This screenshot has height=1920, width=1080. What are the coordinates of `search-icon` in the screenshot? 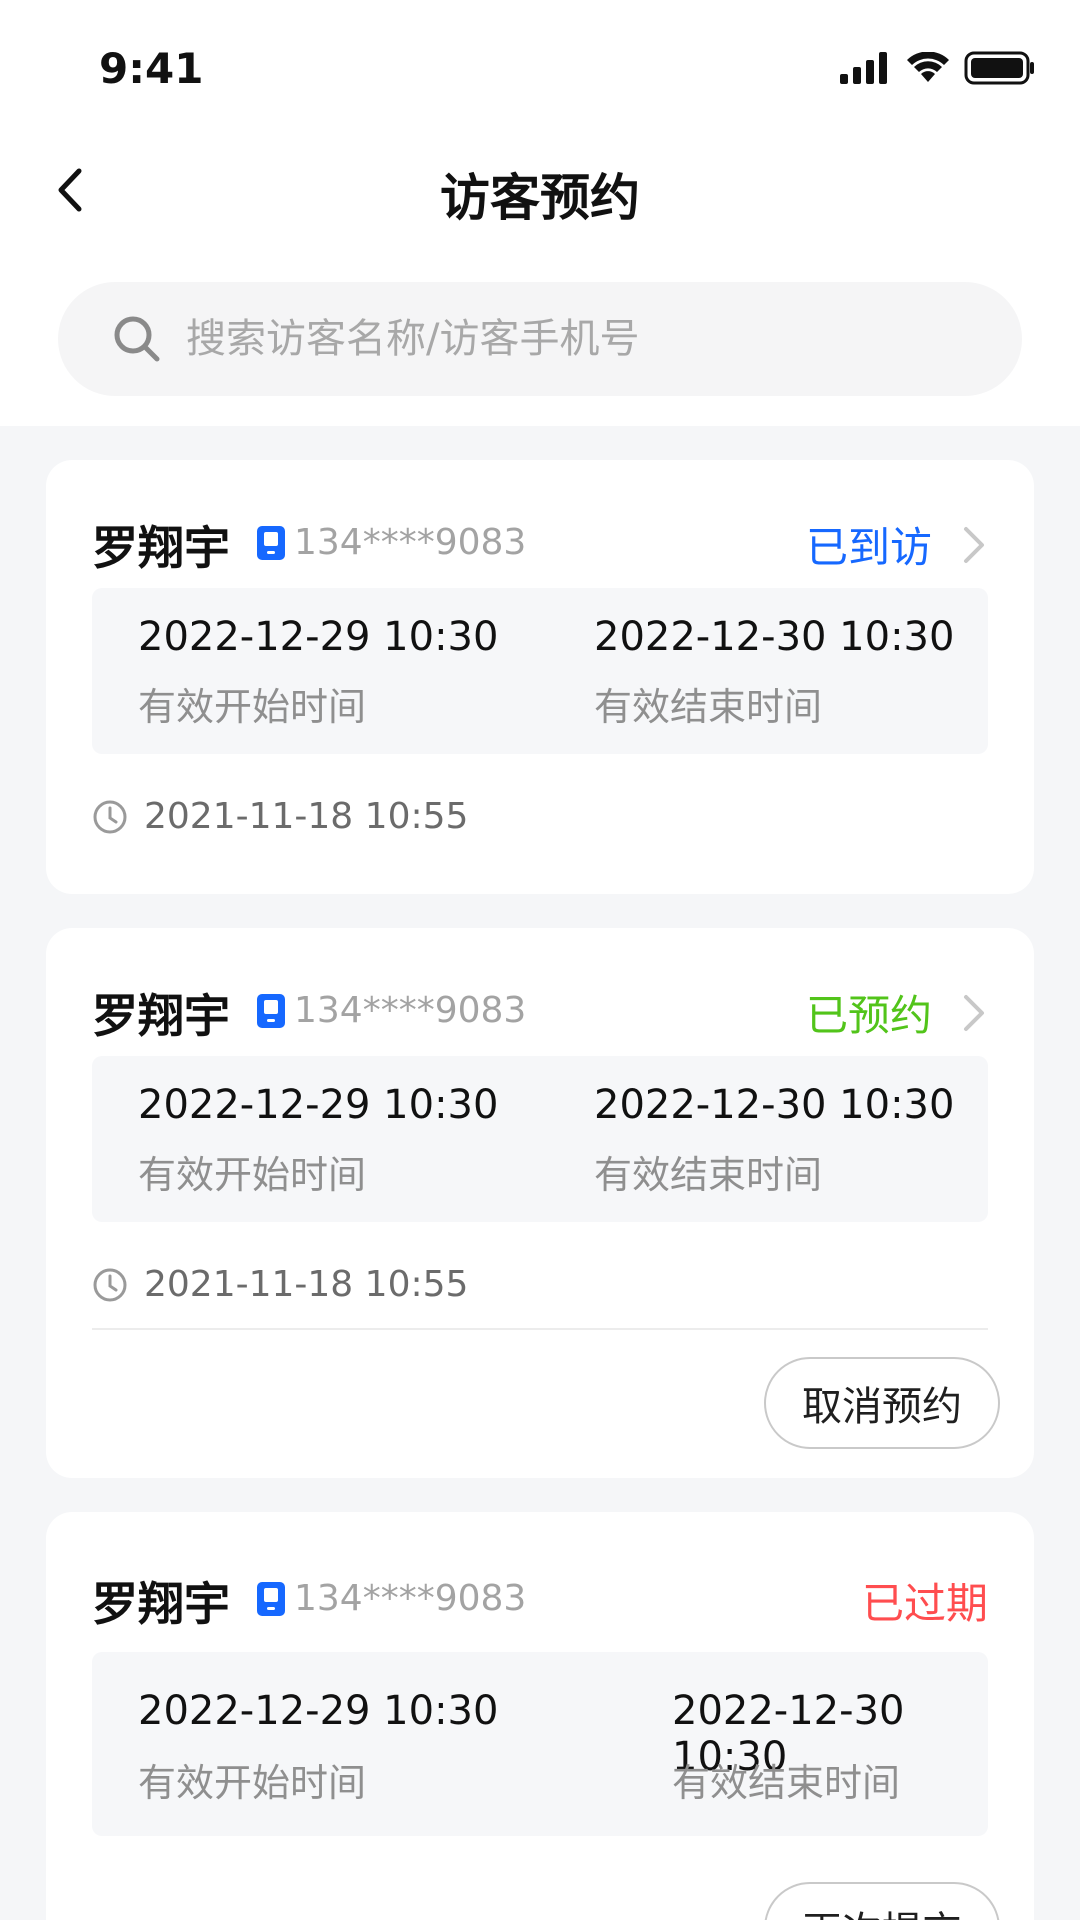 It's located at (140, 339).